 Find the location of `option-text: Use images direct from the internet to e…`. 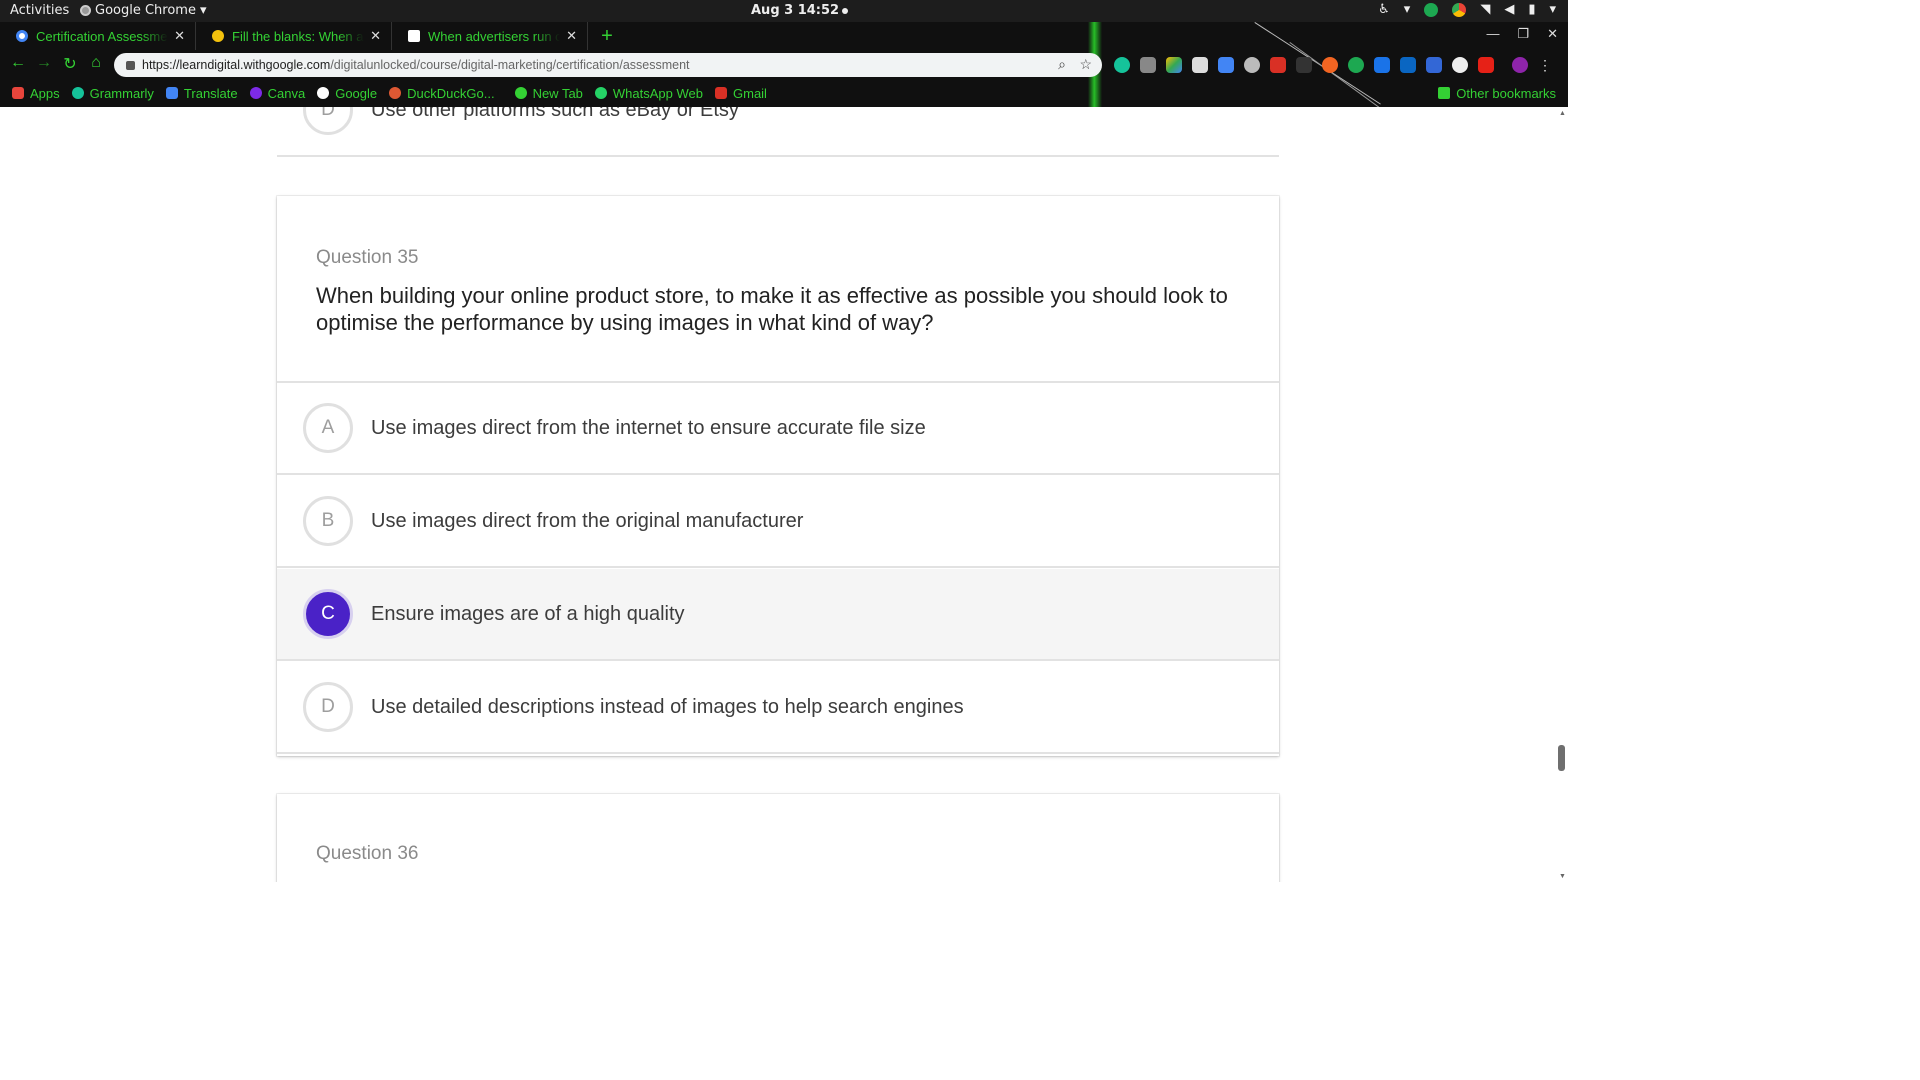

option-text: Use images direct from the internet to e… is located at coordinates (648, 427).